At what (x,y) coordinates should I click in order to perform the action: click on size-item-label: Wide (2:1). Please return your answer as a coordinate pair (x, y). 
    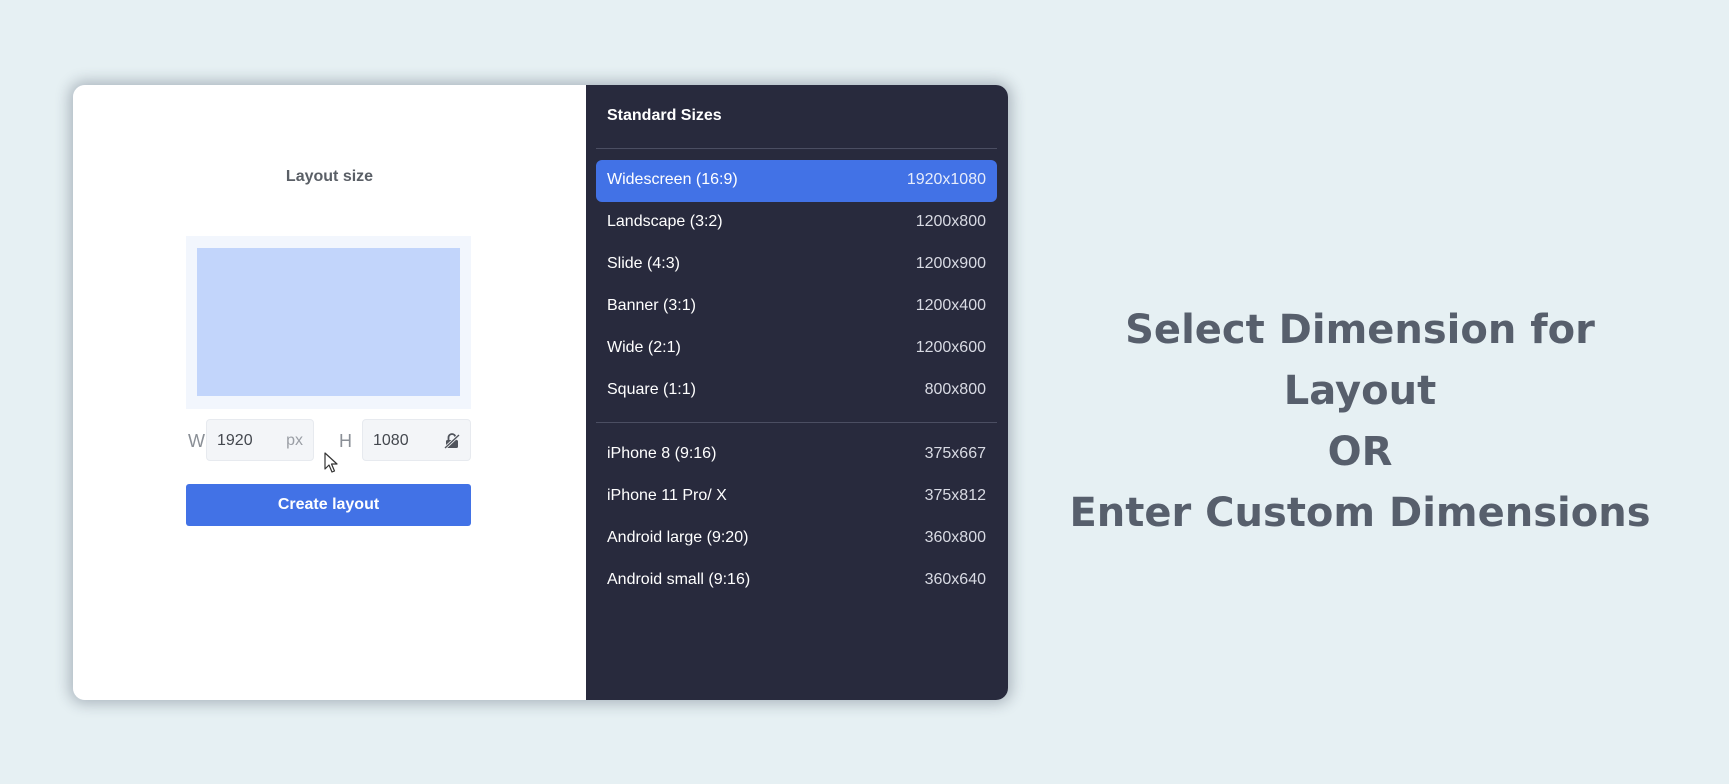
    Looking at the image, I should click on (644, 347).